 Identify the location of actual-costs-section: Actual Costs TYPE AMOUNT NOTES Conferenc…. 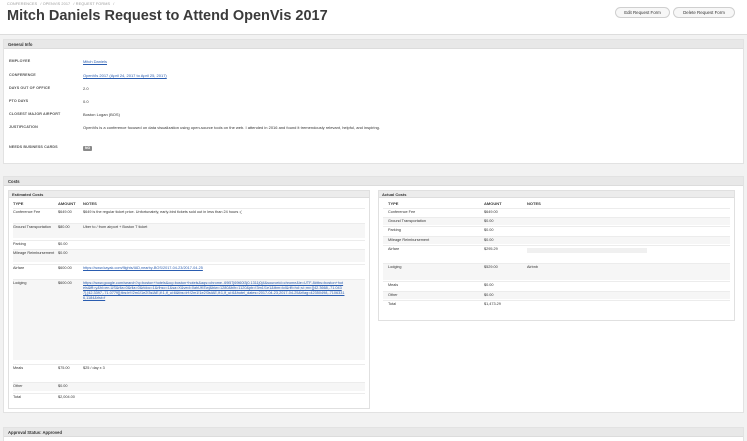
(556, 255).